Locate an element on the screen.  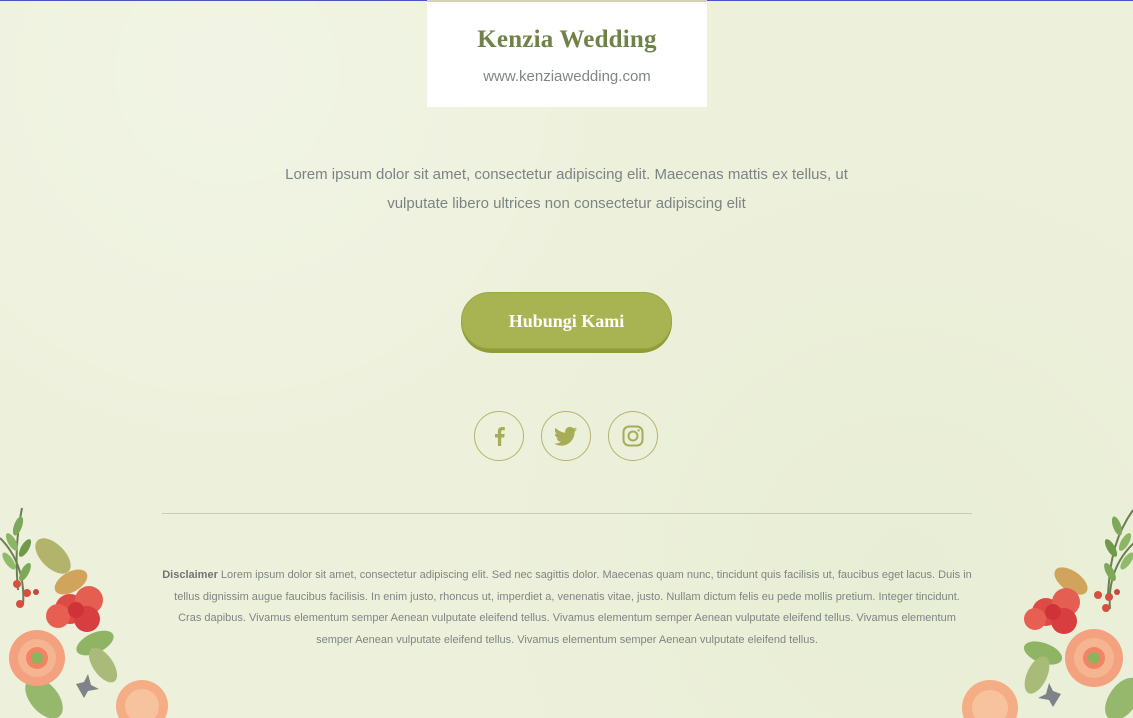
facebook-button is located at coordinates (499, 436).